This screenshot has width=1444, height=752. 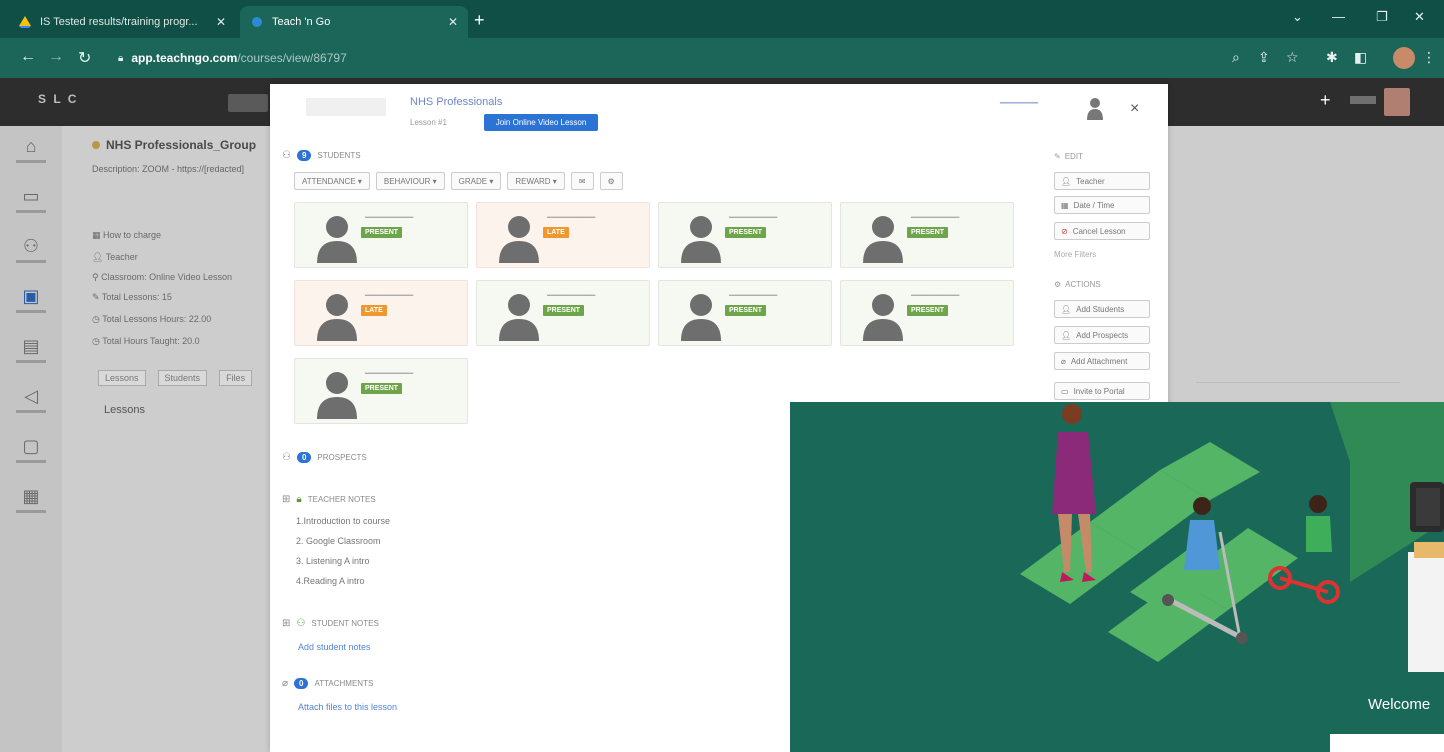 What do you see at coordinates (536, 181) in the screenshot?
I see `reward-dropdown: REWARD ▾` at bounding box center [536, 181].